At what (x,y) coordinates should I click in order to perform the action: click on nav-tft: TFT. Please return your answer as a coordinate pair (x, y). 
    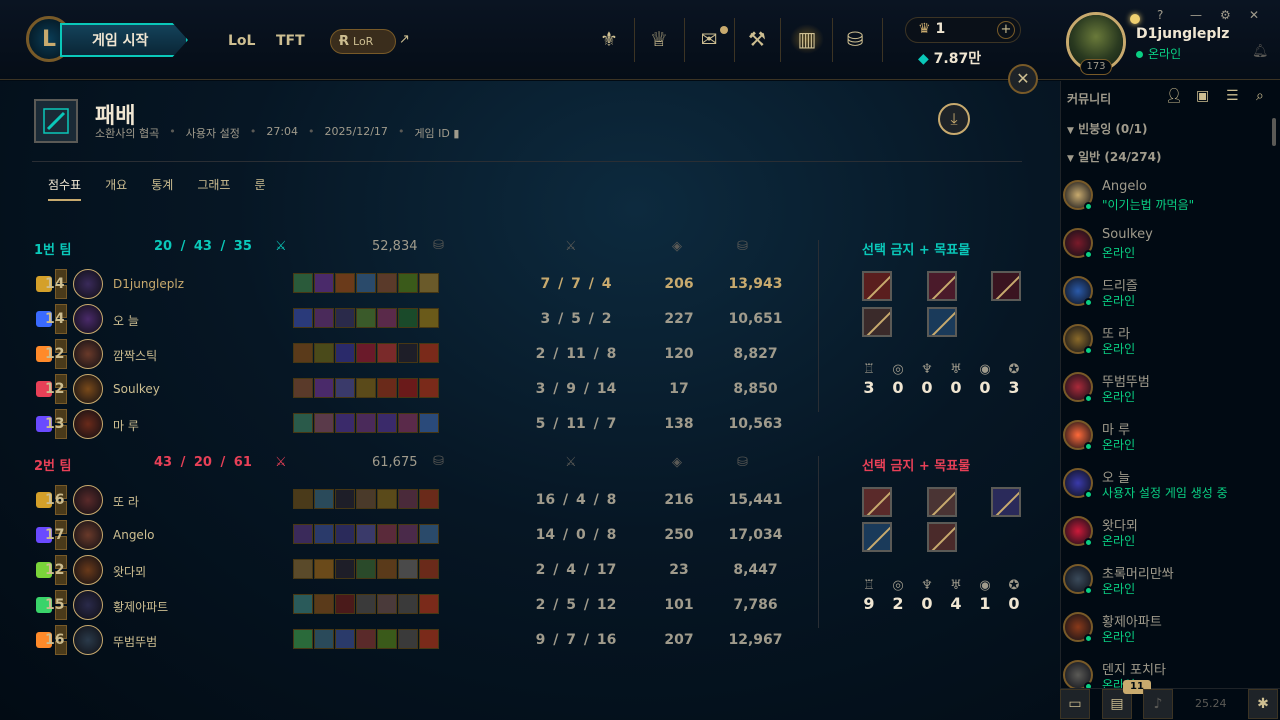
    Looking at the image, I should click on (290, 41).